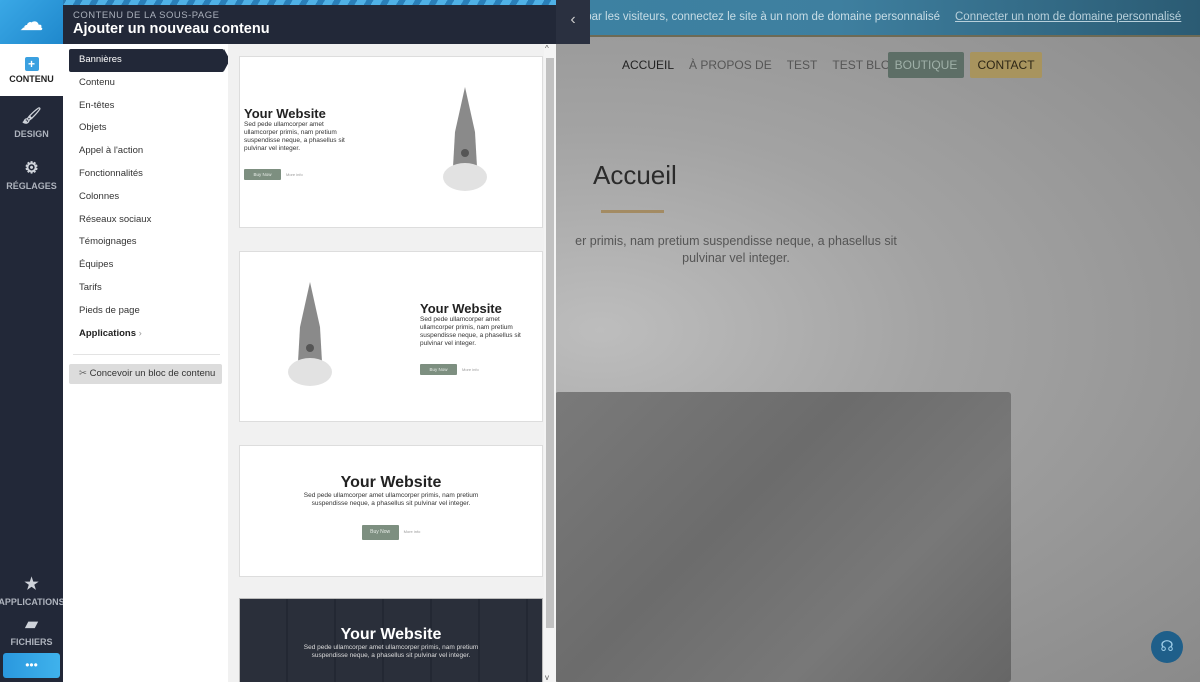 The height and width of the screenshot is (682, 1200). What do you see at coordinates (632, 211) in the screenshot?
I see `heading-divider` at bounding box center [632, 211].